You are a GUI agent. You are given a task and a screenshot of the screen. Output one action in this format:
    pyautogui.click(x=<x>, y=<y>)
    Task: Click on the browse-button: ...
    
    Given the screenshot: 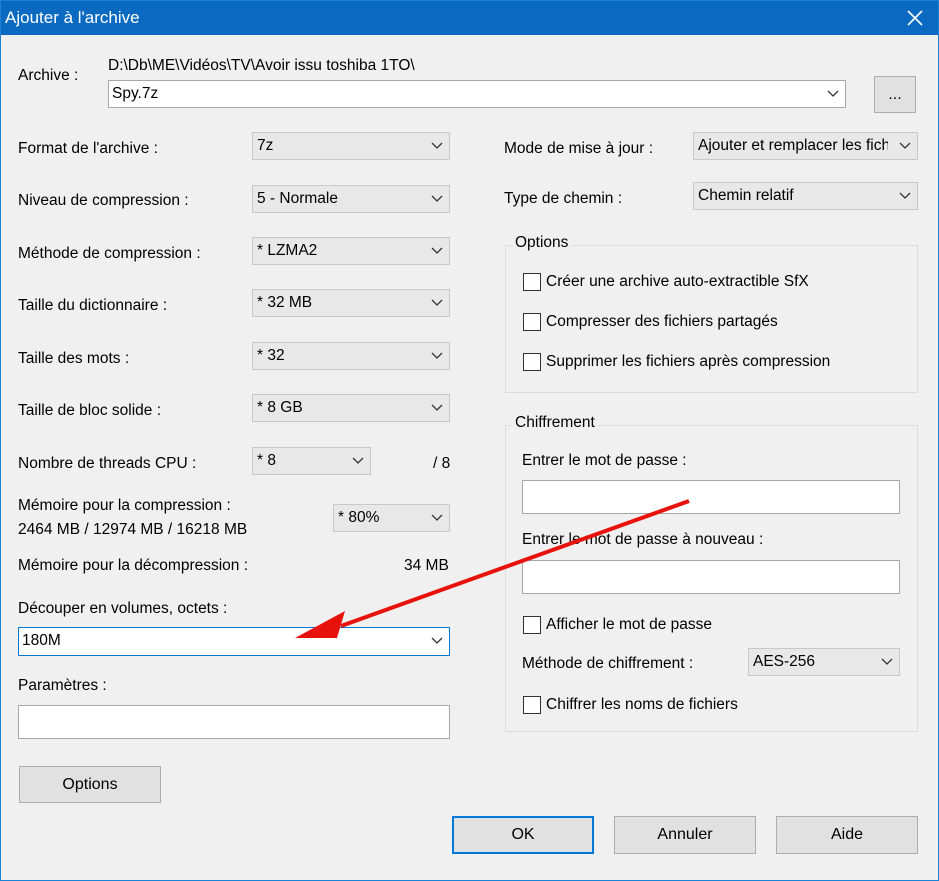 What is the action you would take?
    pyautogui.click(x=895, y=94)
    